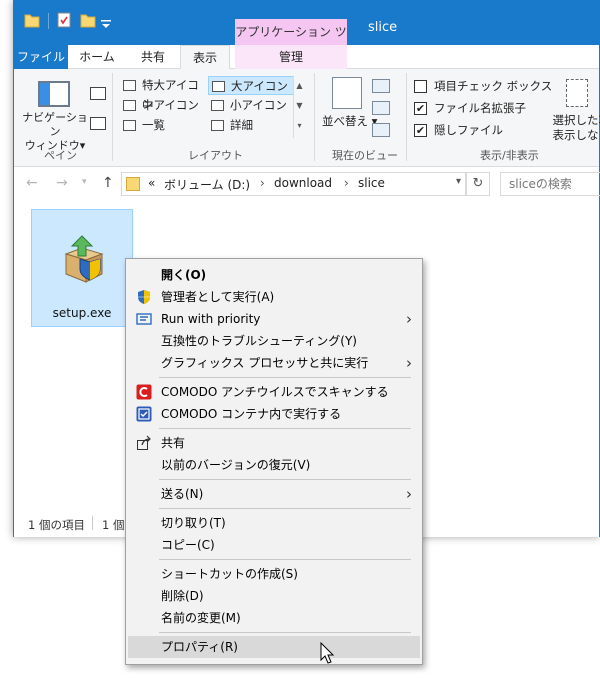  I want to click on menu-item-share: 共有, so click(274, 443).